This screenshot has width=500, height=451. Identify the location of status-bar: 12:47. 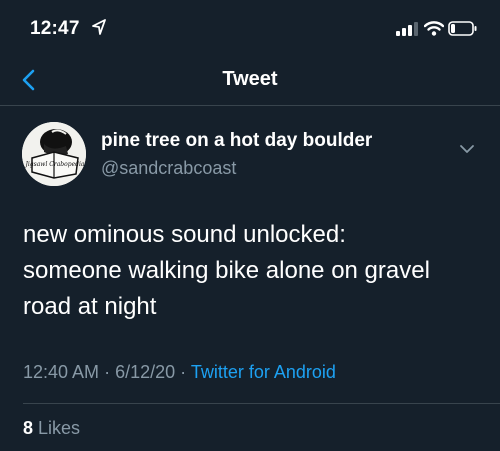
(250, 25).